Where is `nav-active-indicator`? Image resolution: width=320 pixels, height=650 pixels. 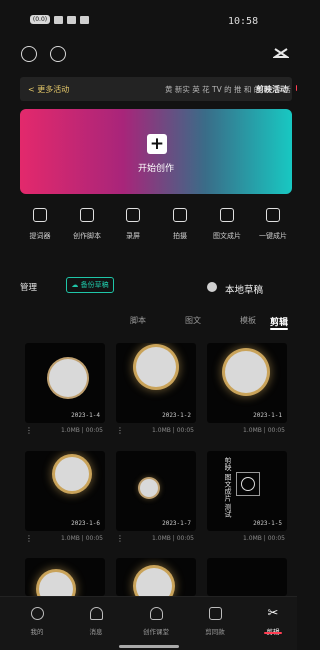
nav-active-indicator is located at coordinates (273, 633).